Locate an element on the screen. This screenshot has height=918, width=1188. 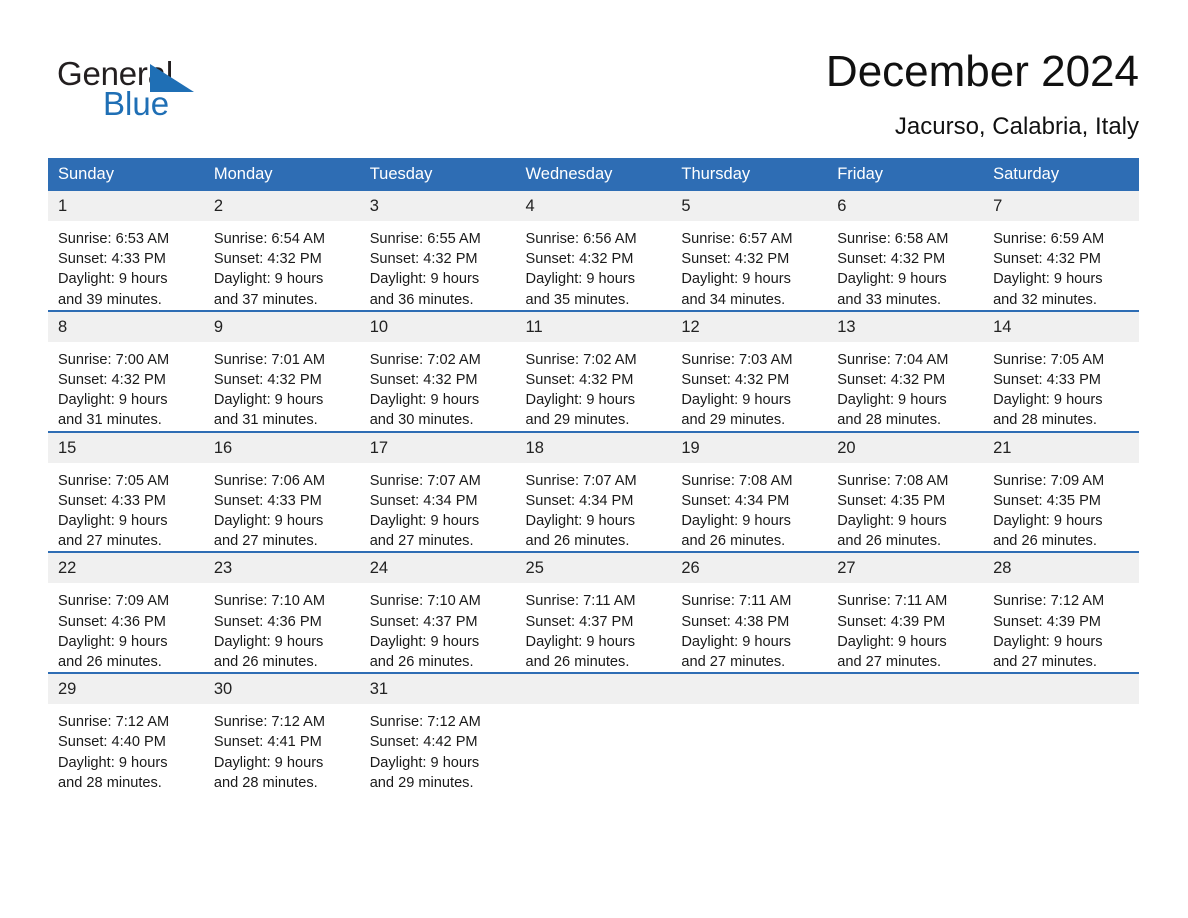
daylight-text-line2: and 29 minutes. is located at coordinates (733, 420).